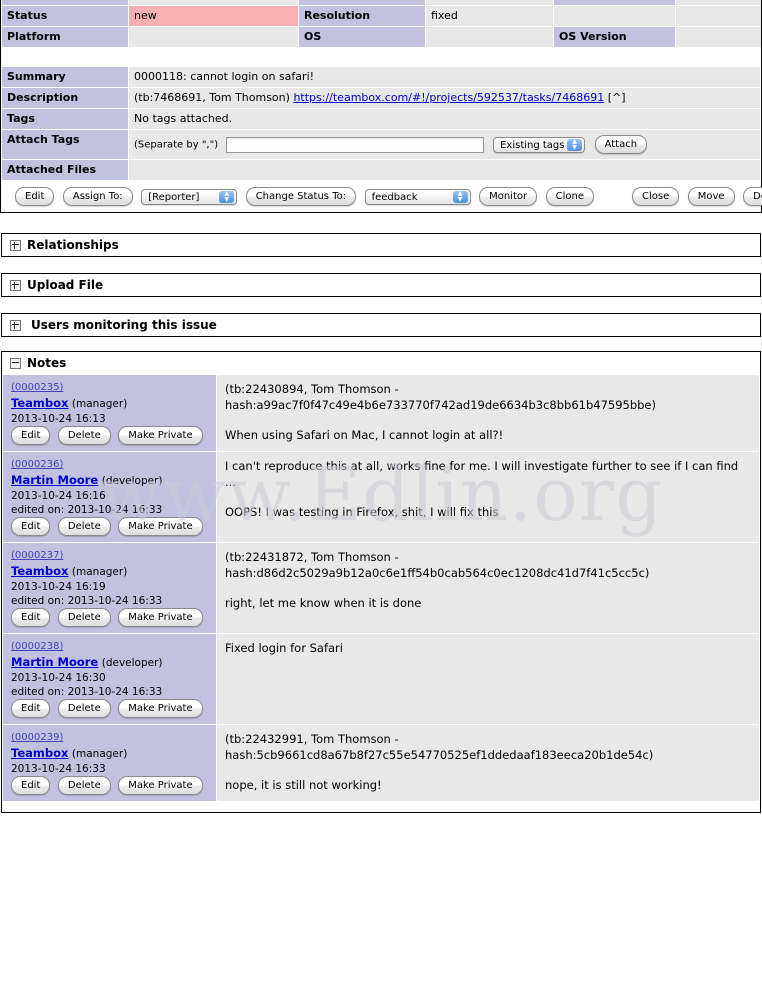  Describe the element at coordinates (47, 363) in the screenshot. I see `section-title-notes: Notes` at that location.